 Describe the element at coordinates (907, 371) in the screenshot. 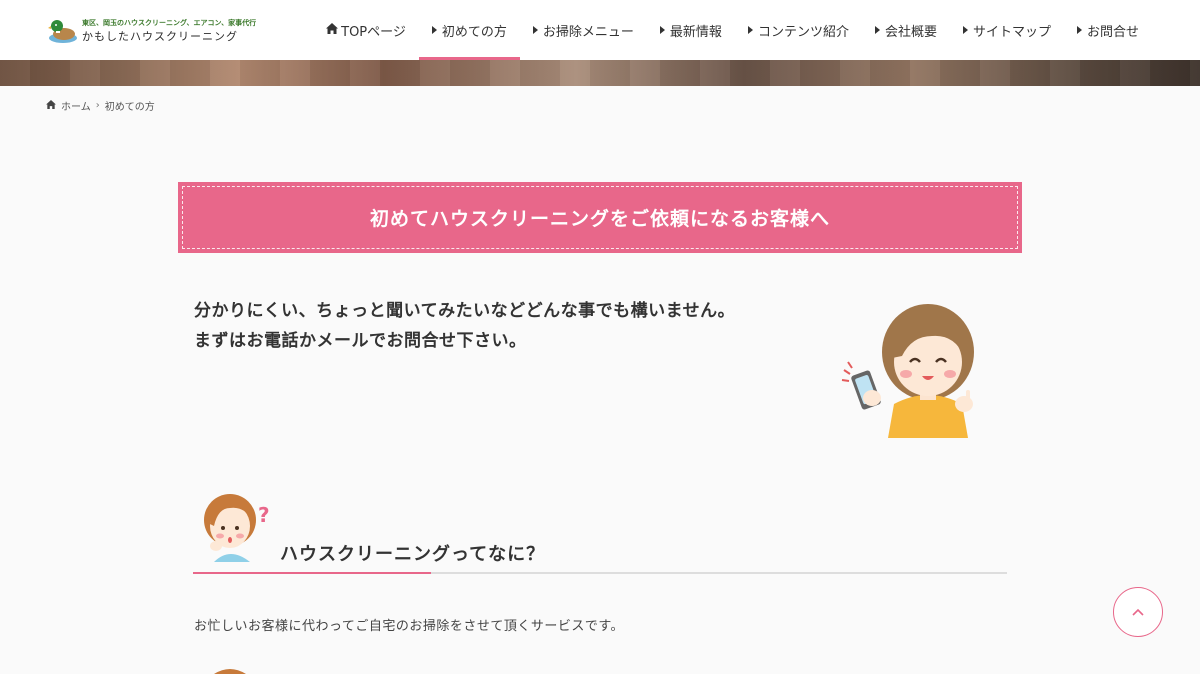

I see `woman-with-phone-illustration` at that location.